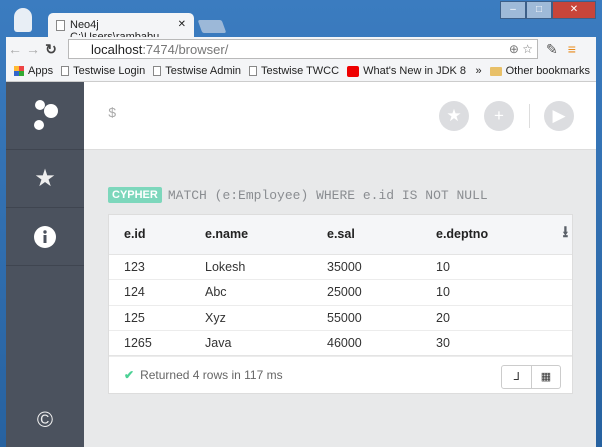 This screenshot has width=602, height=447. I want to click on bookmark-label: Testwise TWCC, so click(300, 71).